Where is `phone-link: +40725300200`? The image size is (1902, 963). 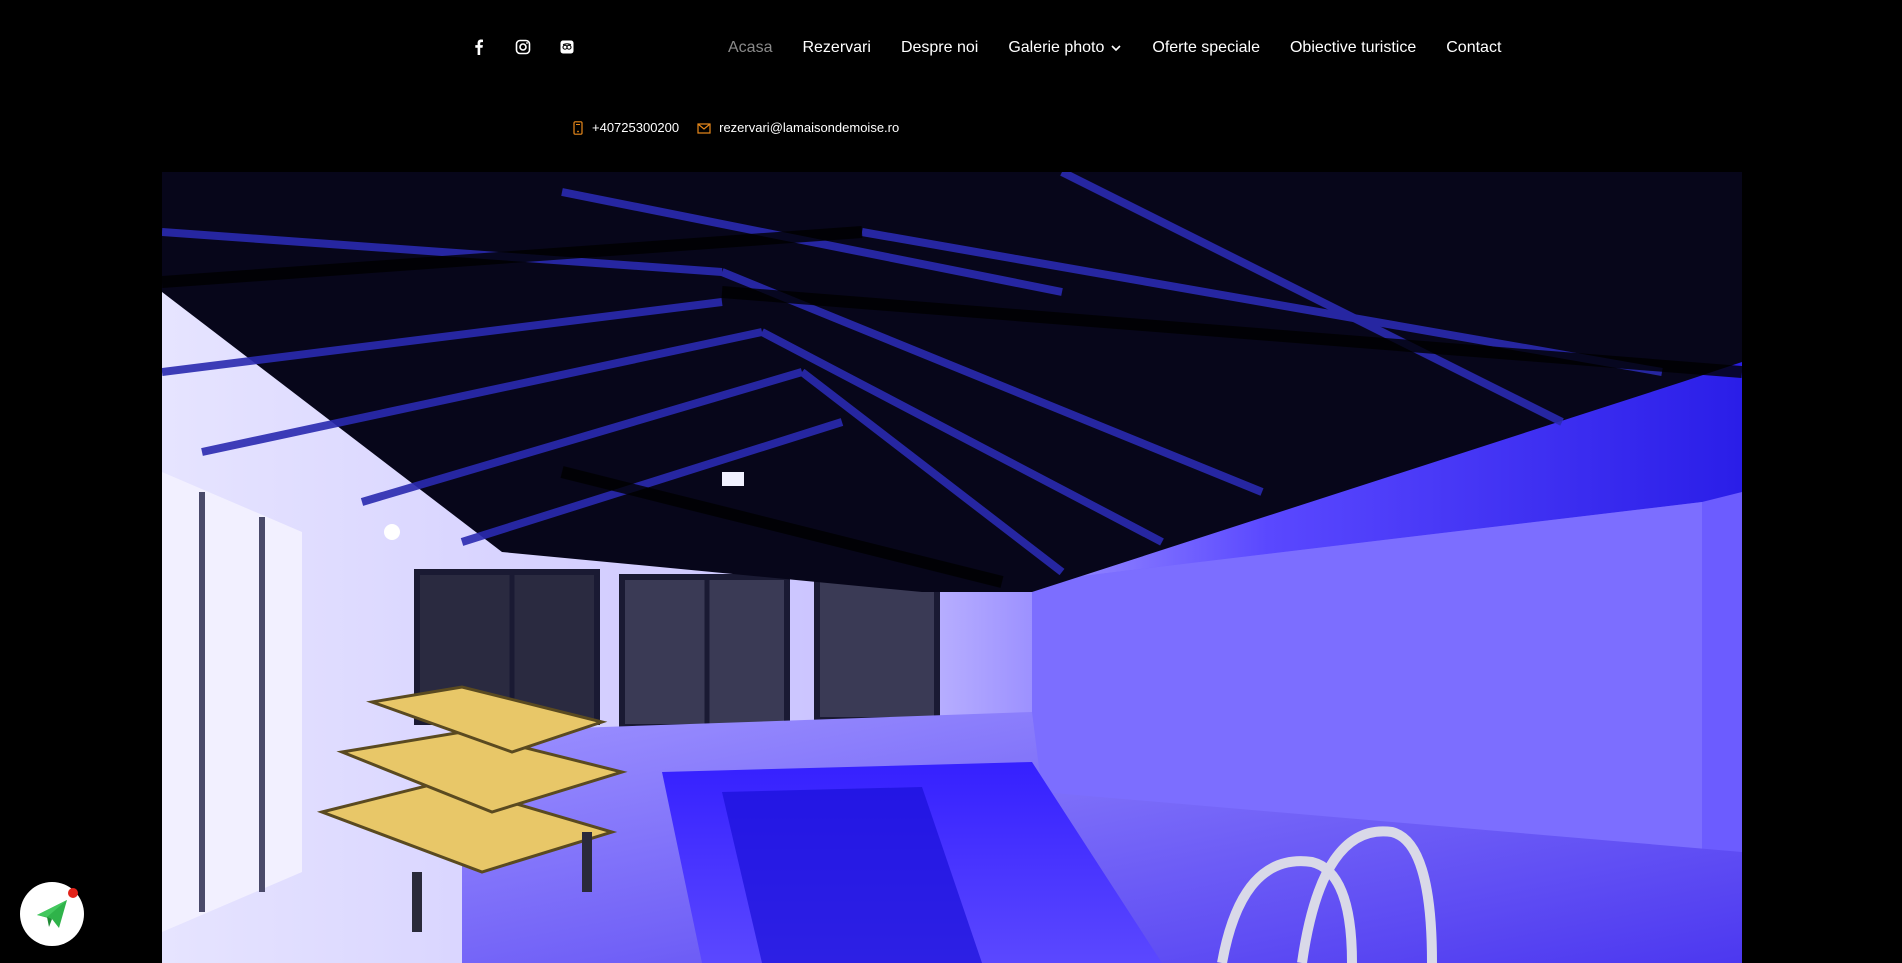 phone-link: +40725300200 is located at coordinates (625, 127).